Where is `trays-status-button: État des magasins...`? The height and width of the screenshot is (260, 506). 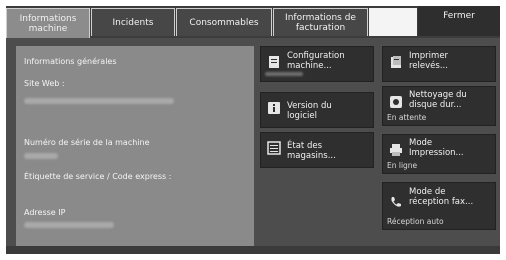
trays-status-button: État des magasins... is located at coordinates (317, 150).